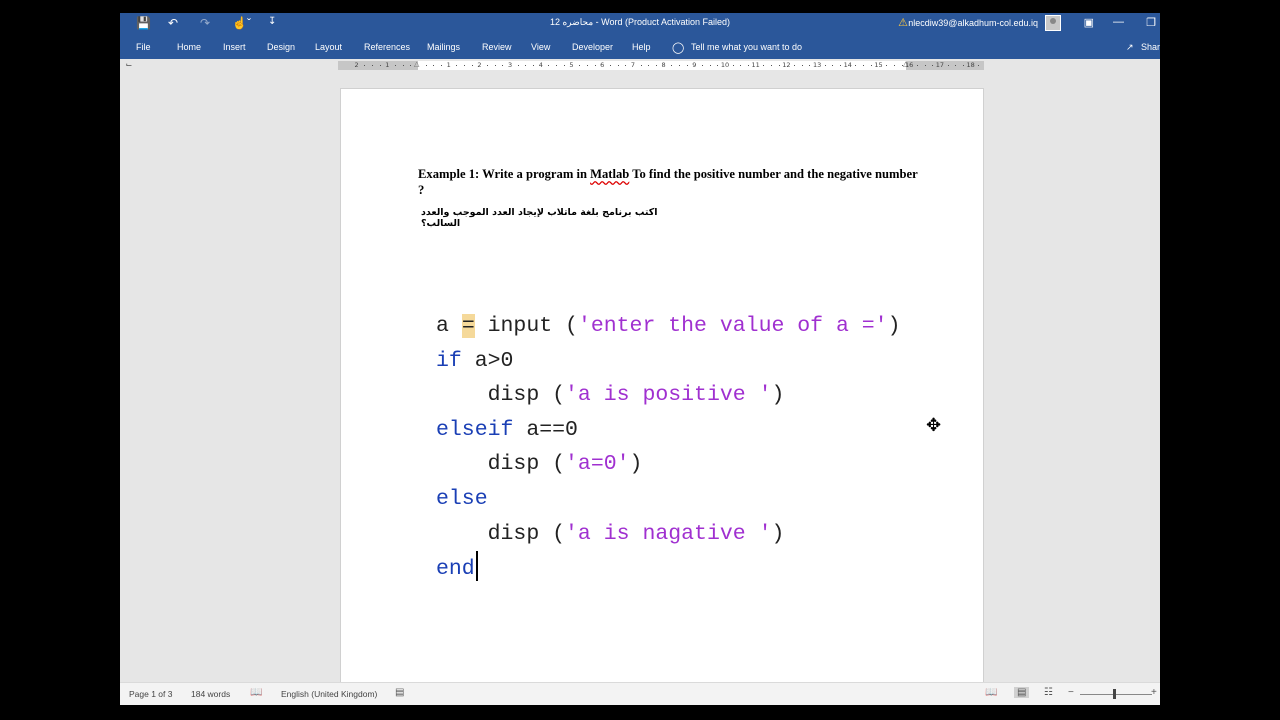 This screenshot has height=720, width=1280. Describe the element at coordinates (234, 47) in the screenshot. I see `tab-insert: Insert` at that location.